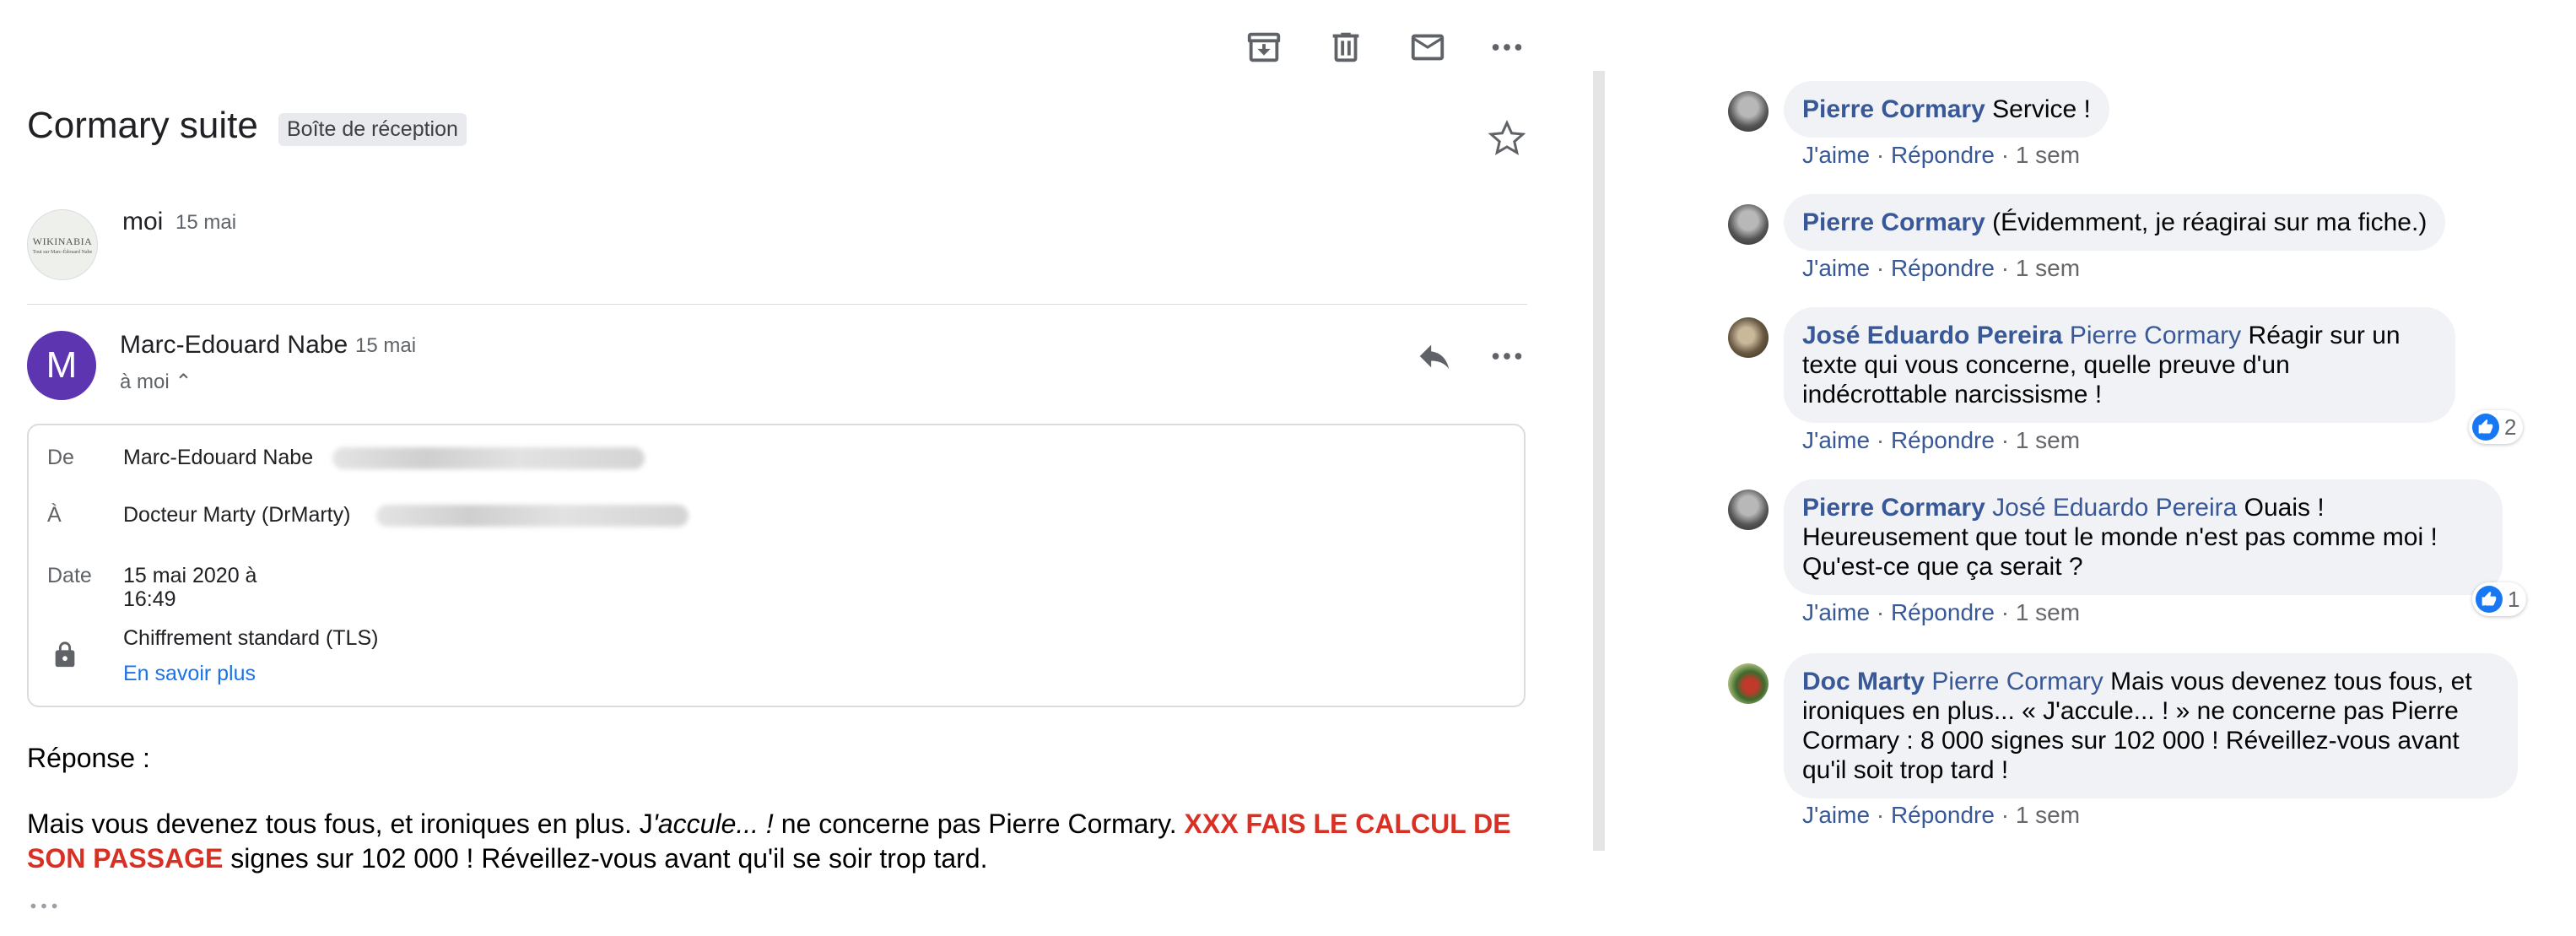 The height and width of the screenshot is (936, 2576). What do you see at coordinates (142, 222) in the screenshot?
I see `collapsed-message-sender: moi` at bounding box center [142, 222].